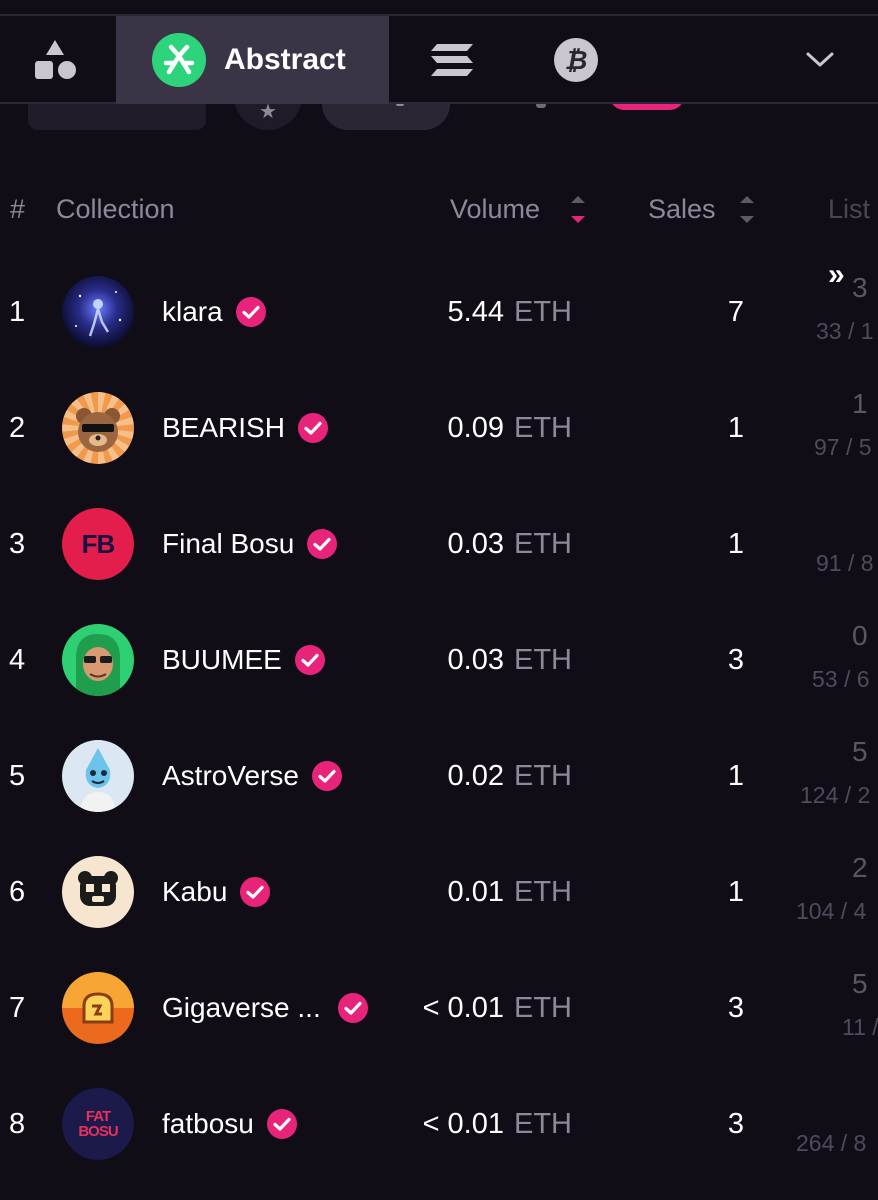 The height and width of the screenshot is (1200, 878). I want to click on sales-sort-icon, so click(747, 211).